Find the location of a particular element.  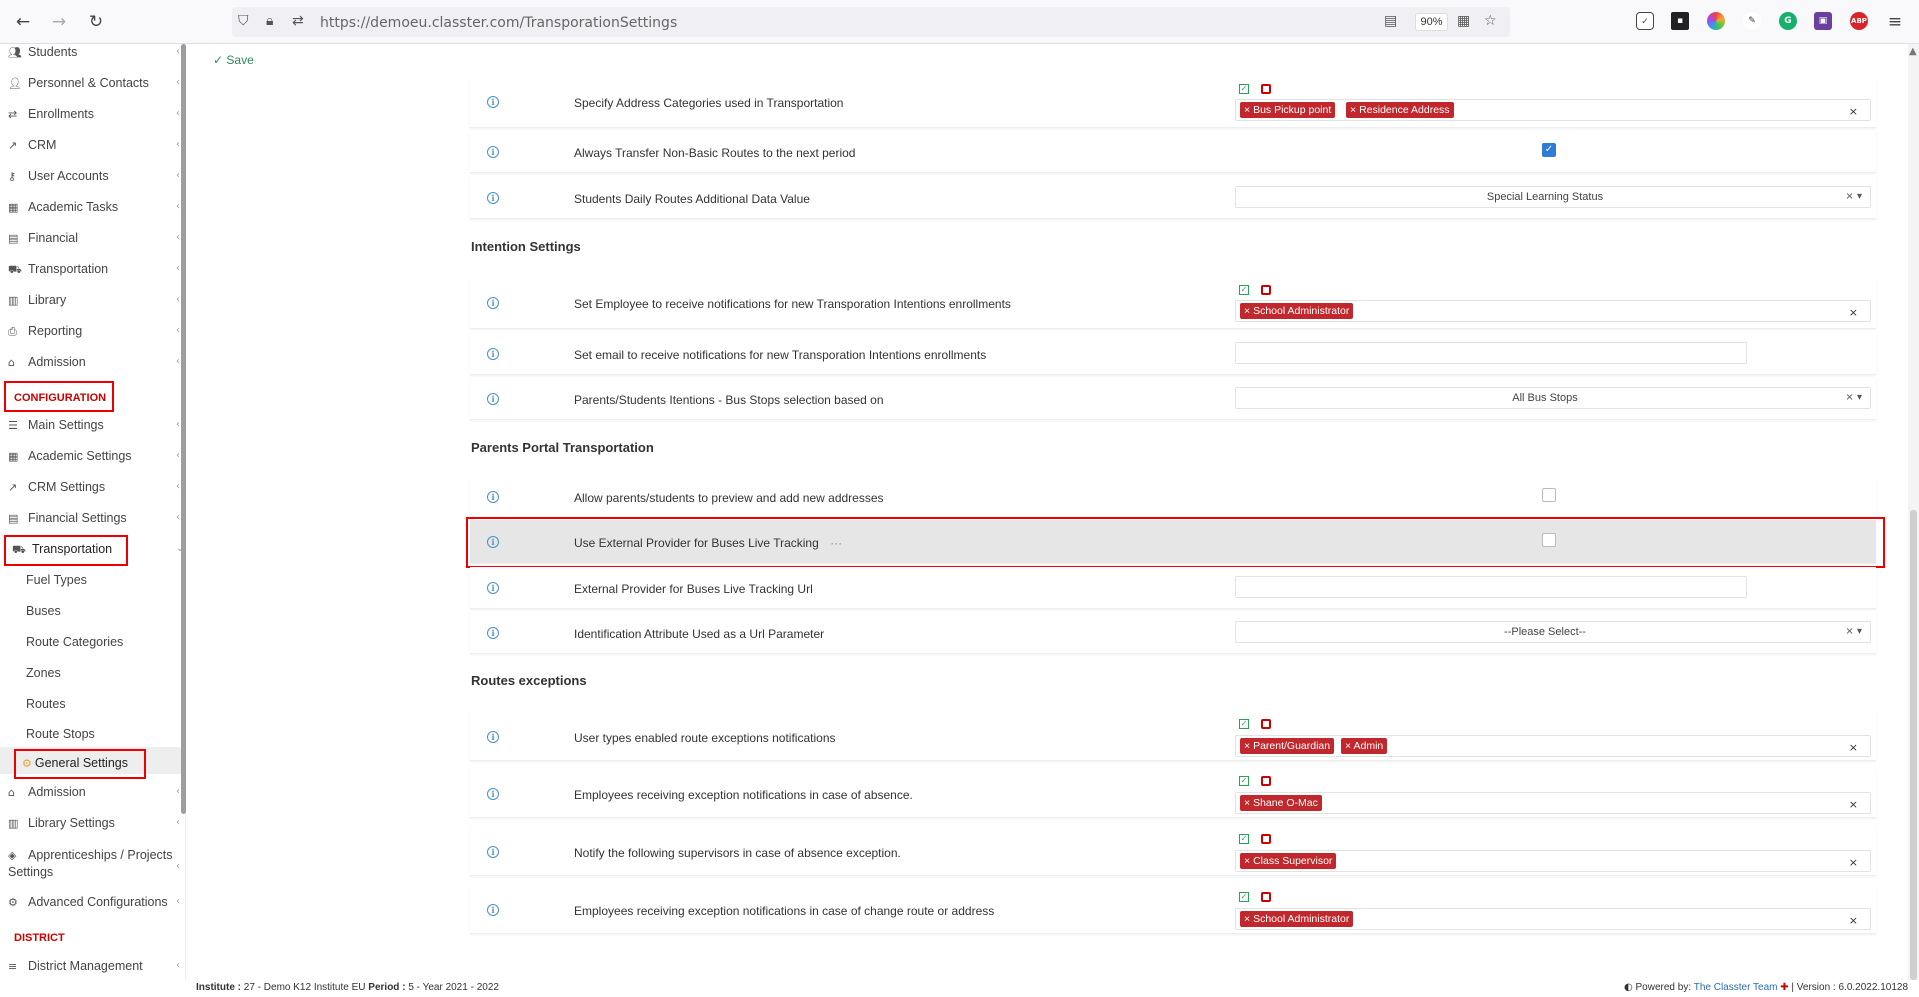

sidebar-item-personnel: 👤︎ Personnel & Contacts is located at coordinates (78, 83).